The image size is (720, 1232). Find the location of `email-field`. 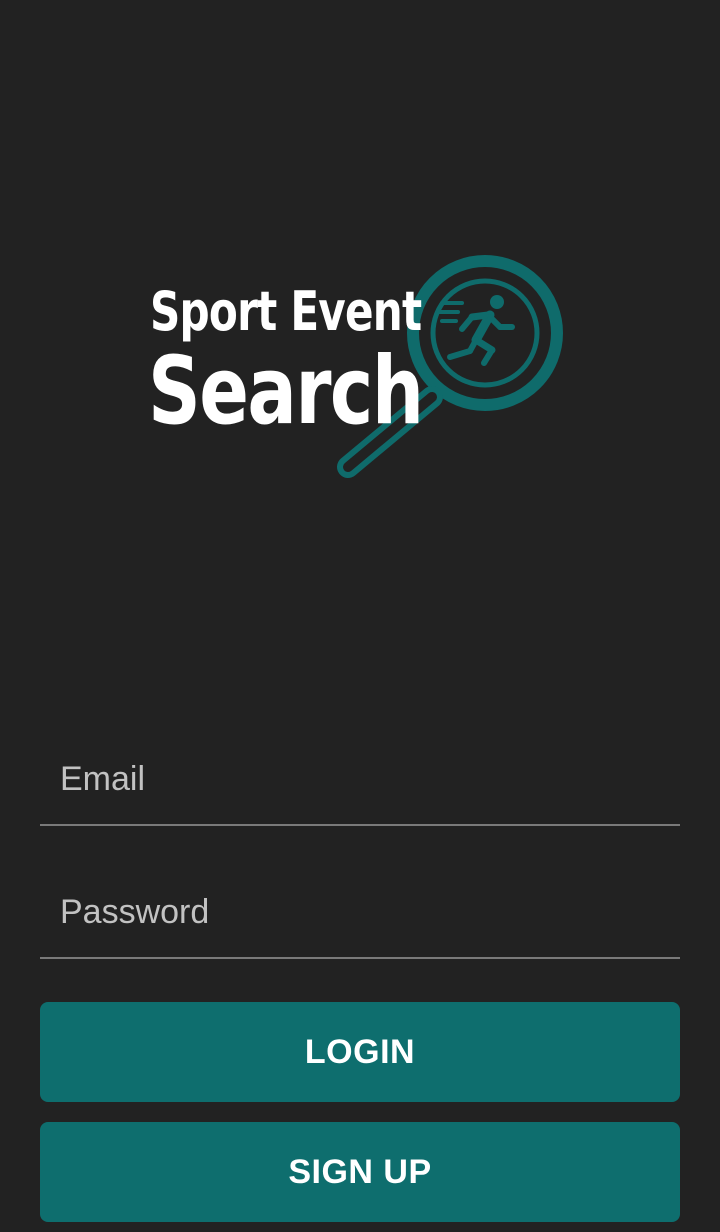

email-field is located at coordinates (360, 785).